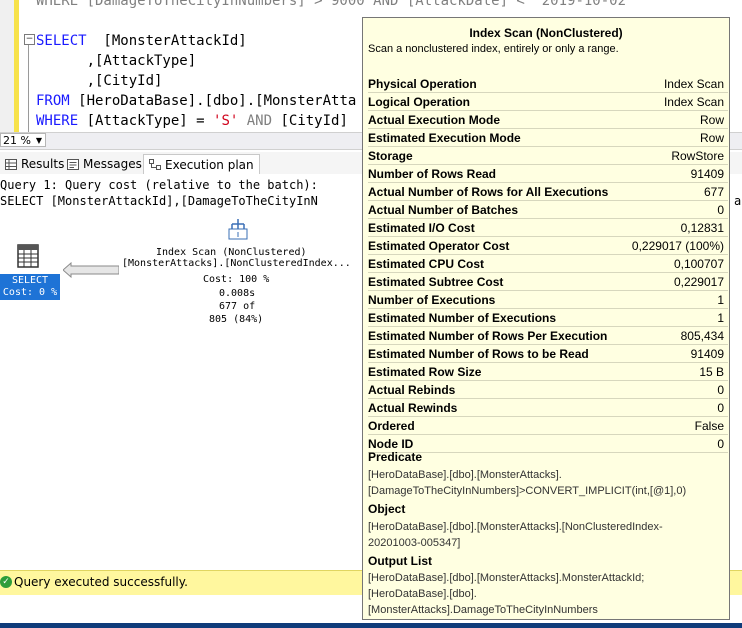 This screenshot has width=742, height=628. What do you see at coordinates (444, 138) in the screenshot?
I see `tooltip-row-label: Estimated Execution Mode` at bounding box center [444, 138].